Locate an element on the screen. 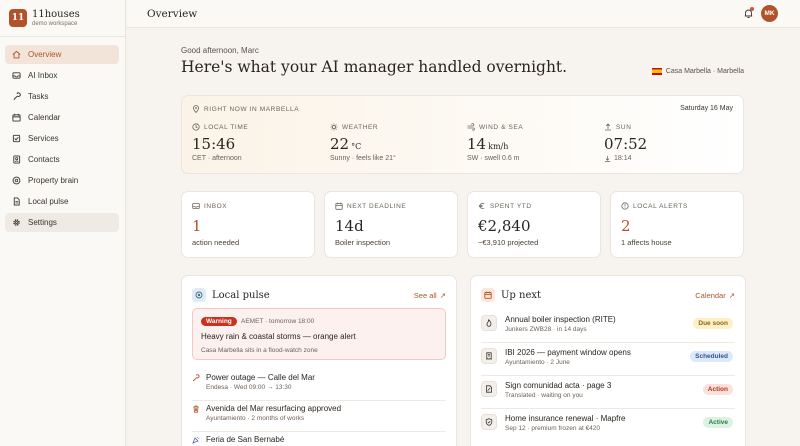  status-badge: Scheduled is located at coordinates (711, 356).